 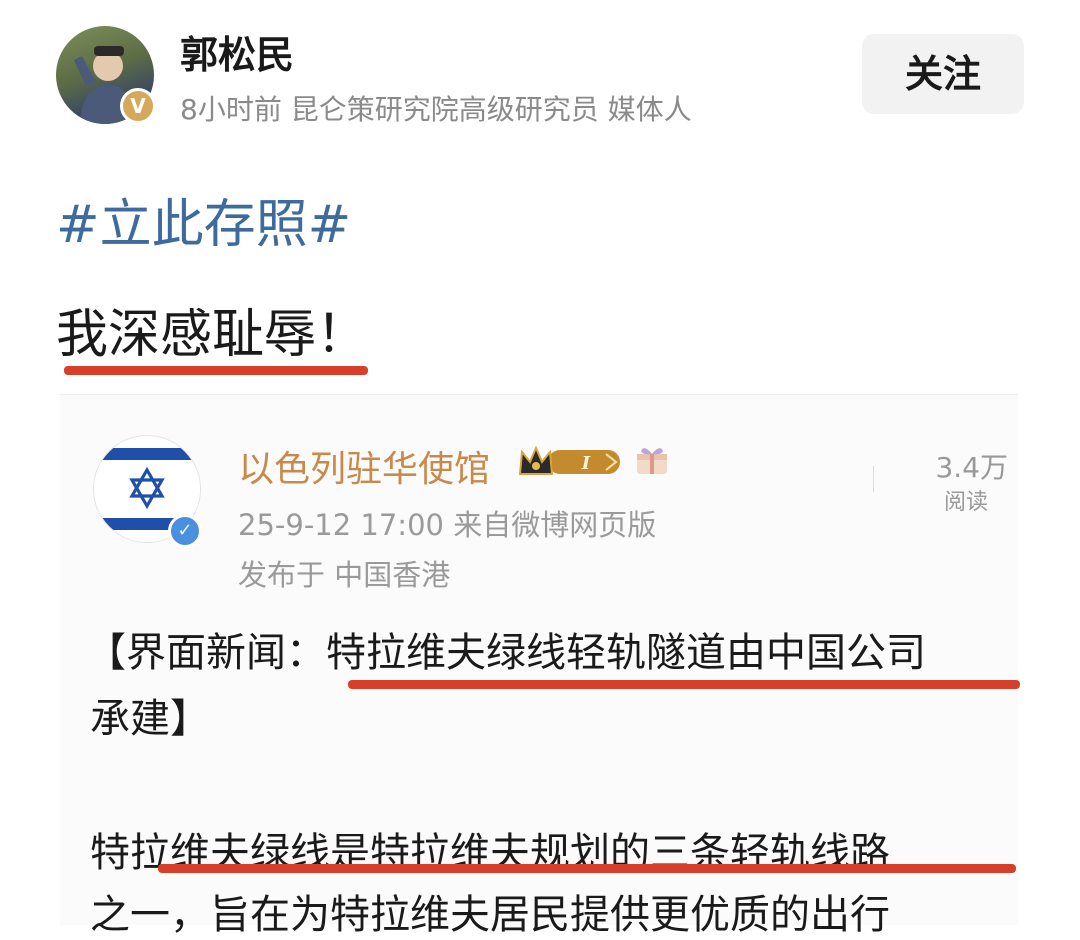 I want to click on repost-paragraph1-line1: 【界面新闻：特拉维夫绿线轻轨隧道由中国公司, so click(x=506, y=653).